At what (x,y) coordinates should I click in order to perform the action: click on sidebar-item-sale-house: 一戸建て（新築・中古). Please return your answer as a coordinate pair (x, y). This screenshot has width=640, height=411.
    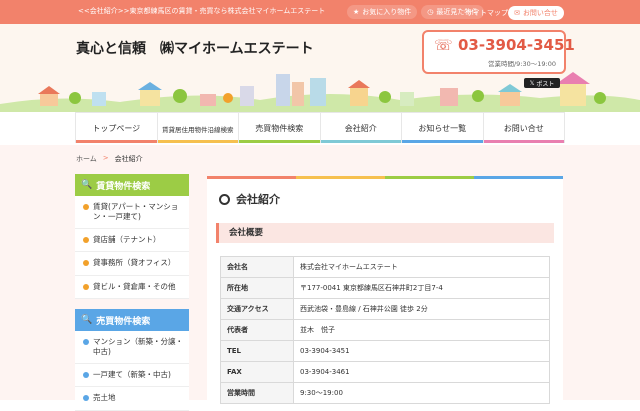
    Looking at the image, I should click on (132, 376).